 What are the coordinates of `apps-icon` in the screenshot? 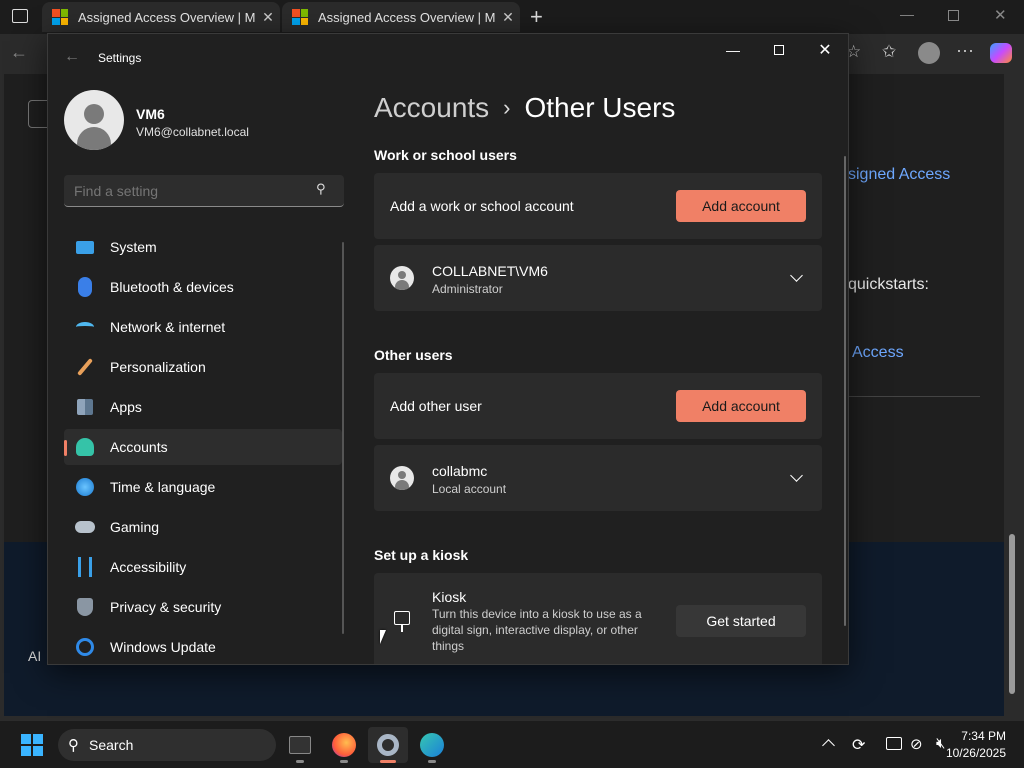 It's located at (85, 407).